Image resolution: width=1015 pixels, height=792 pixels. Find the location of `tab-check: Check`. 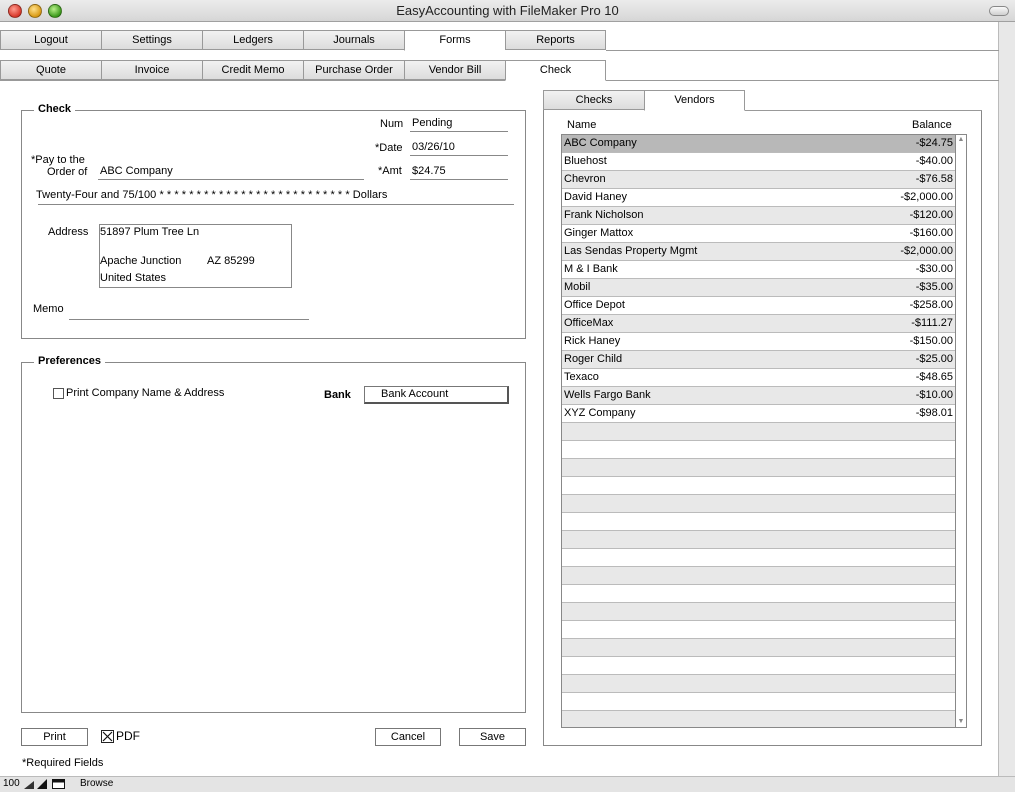

tab-check: Check is located at coordinates (555, 70).